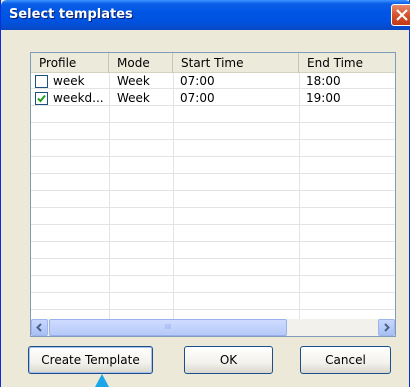 The height and width of the screenshot is (387, 410). Describe the element at coordinates (345, 360) in the screenshot. I see `cancel-button: Cancel` at that location.